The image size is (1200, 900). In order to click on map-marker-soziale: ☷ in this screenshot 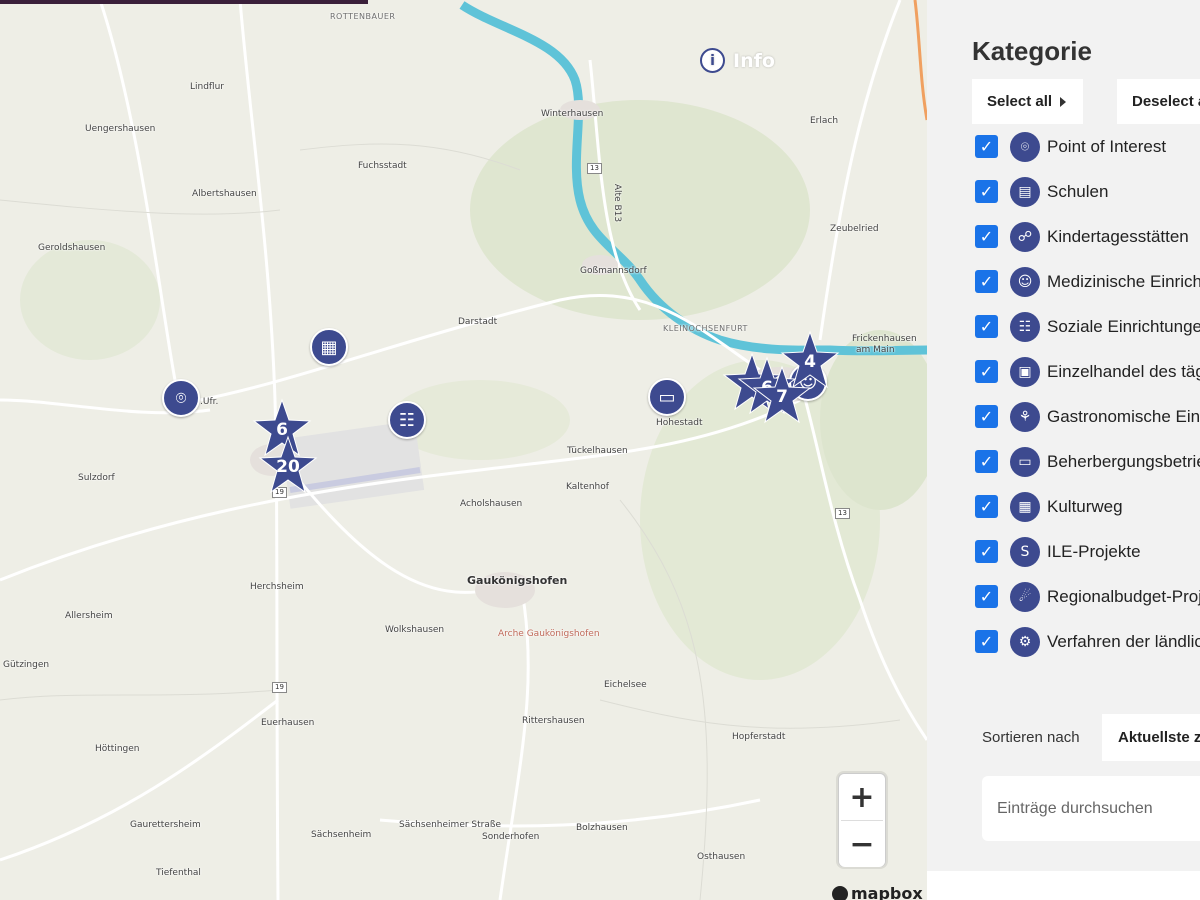, I will do `click(407, 420)`.